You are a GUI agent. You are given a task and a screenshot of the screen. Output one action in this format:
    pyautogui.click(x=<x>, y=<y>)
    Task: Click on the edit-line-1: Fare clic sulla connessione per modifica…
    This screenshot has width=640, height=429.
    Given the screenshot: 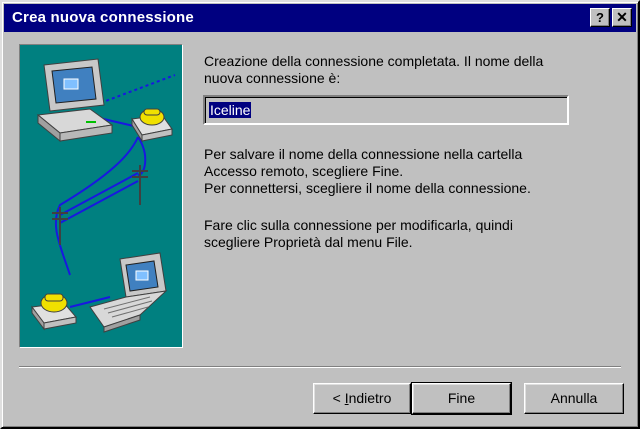 What is the action you would take?
    pyautogui.click(x=358, y=225)
    